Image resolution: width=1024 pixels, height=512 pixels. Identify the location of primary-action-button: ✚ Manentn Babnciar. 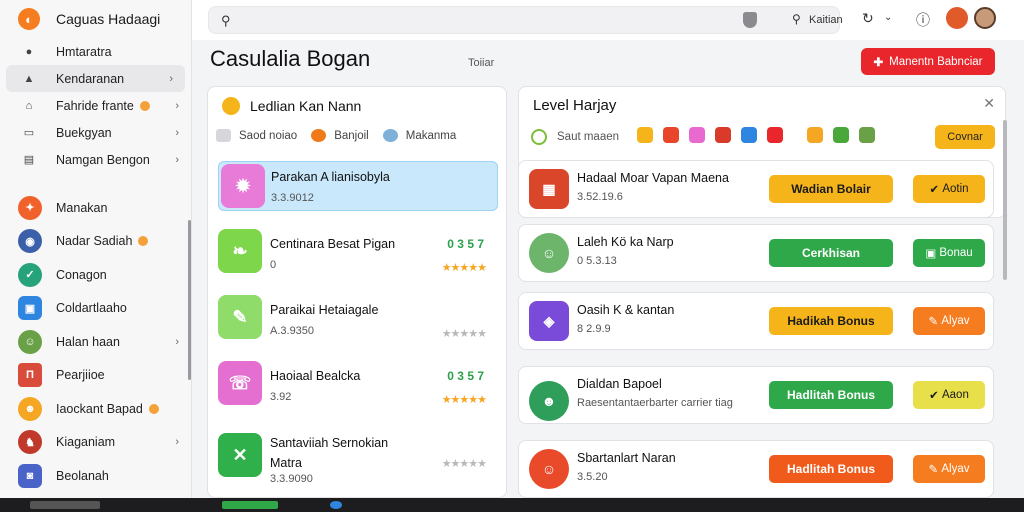
(928, 61).